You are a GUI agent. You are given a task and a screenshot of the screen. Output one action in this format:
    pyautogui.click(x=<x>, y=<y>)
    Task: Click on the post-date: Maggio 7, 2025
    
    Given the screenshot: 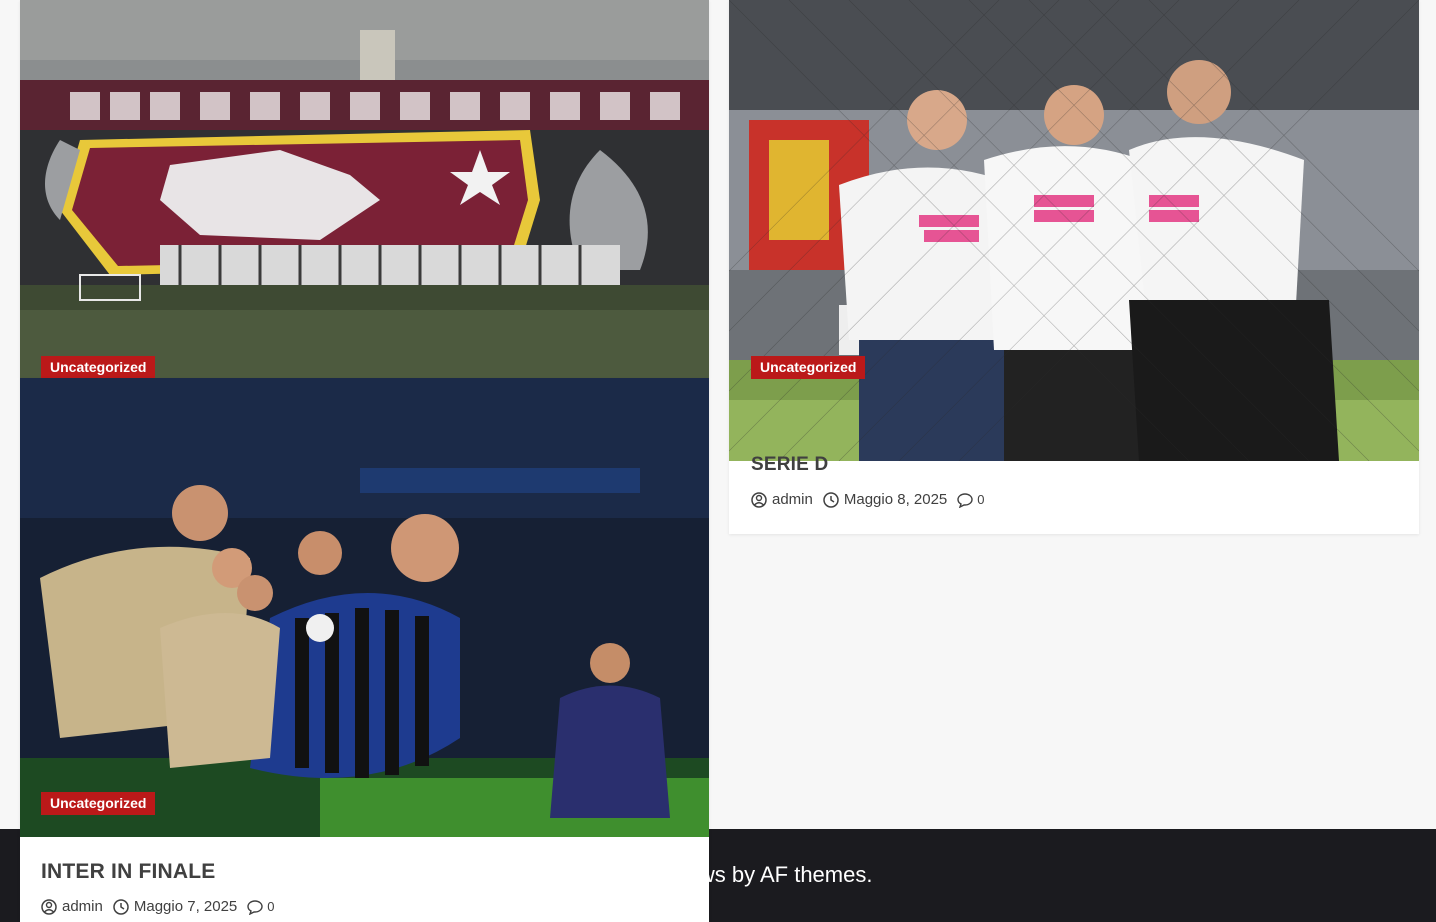 What is the action you would take?
    pyautogui.click(x=185, y=906)
    